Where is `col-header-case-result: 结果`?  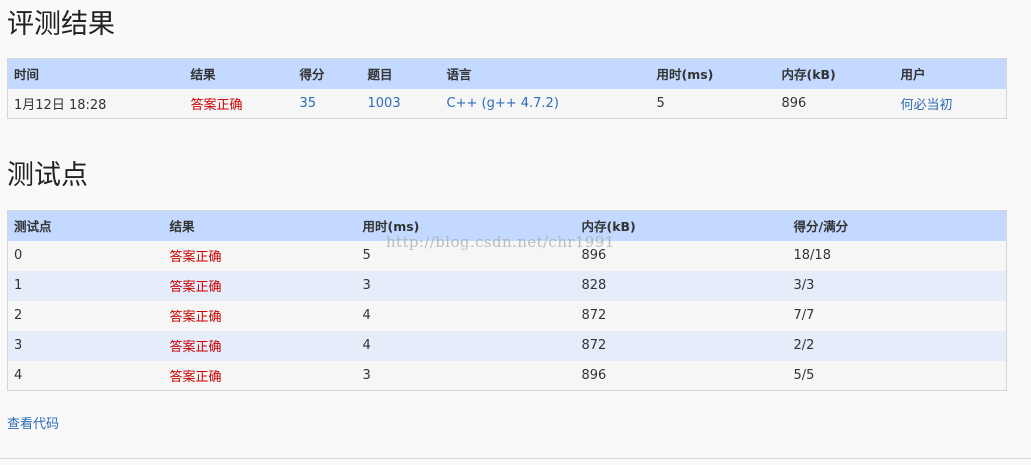
col-header-case-result: 结果 is located at coordinates (260, 225).